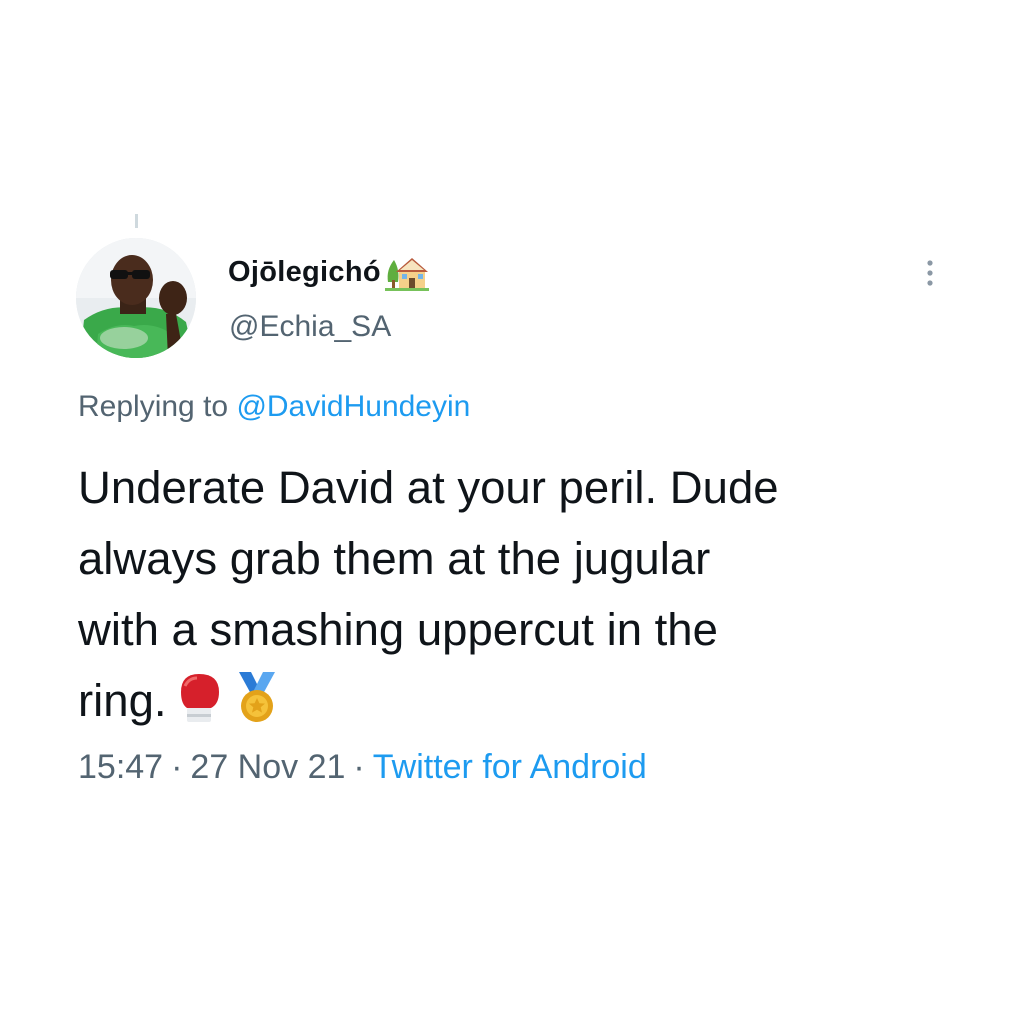 This screenshot has height=1024, width=1024. Describe the element at coordinates (353, 406) in the screenshot. I see `reply-mention-link: @DavidHundeyin` at that location.